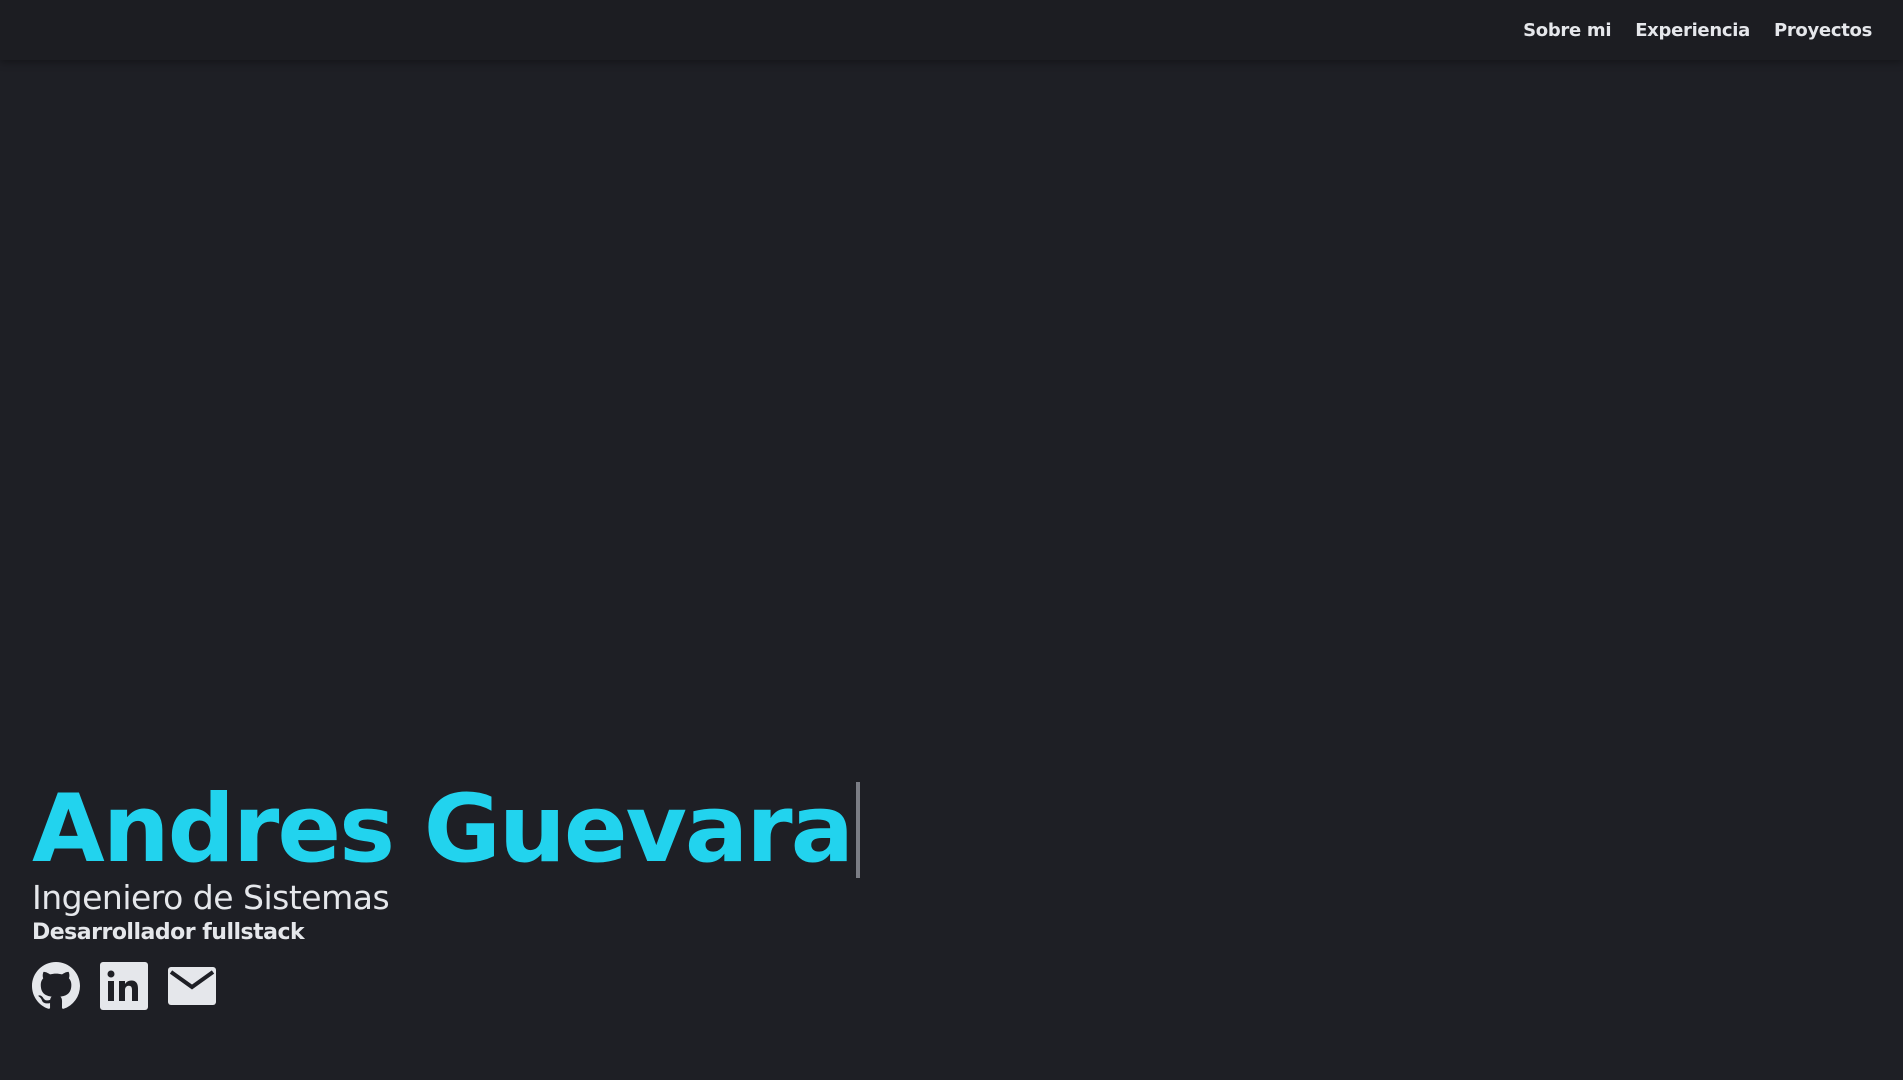  What do you see at coordinates (1823, 30) in the screenshot?
I see `nav-link-proyectos: Proyectos` at bounding box center [1823, 30].